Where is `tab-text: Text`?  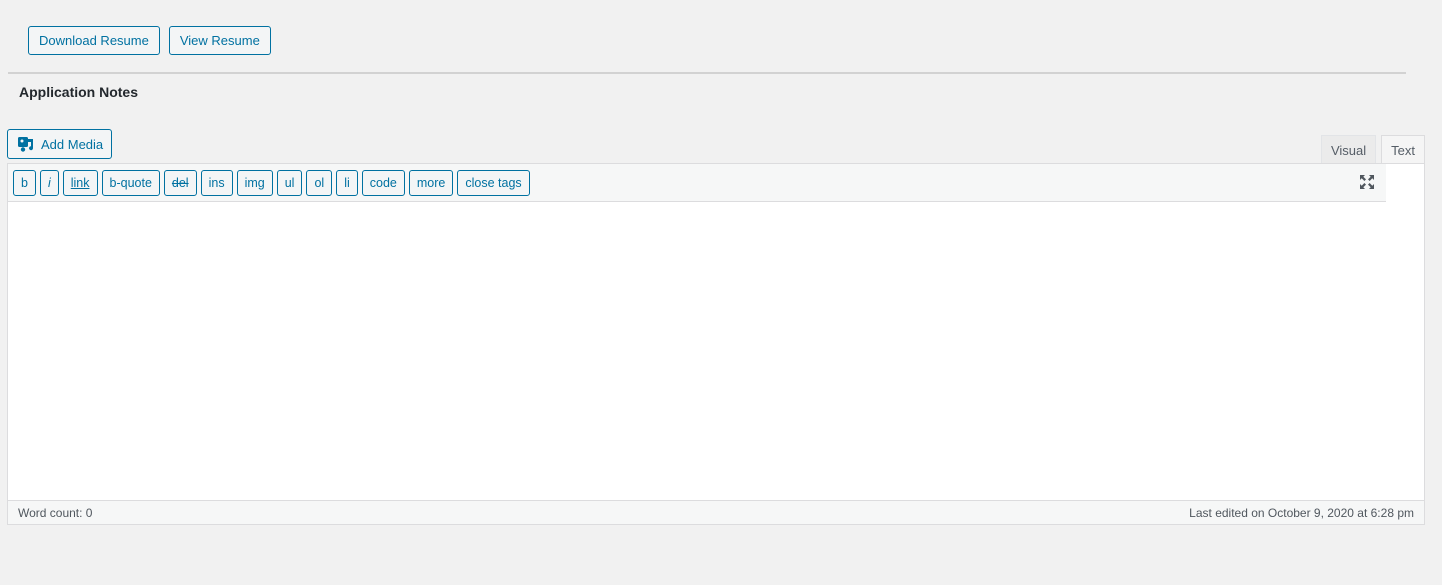 tab-text: Text is located at coordinates (1403, 150).